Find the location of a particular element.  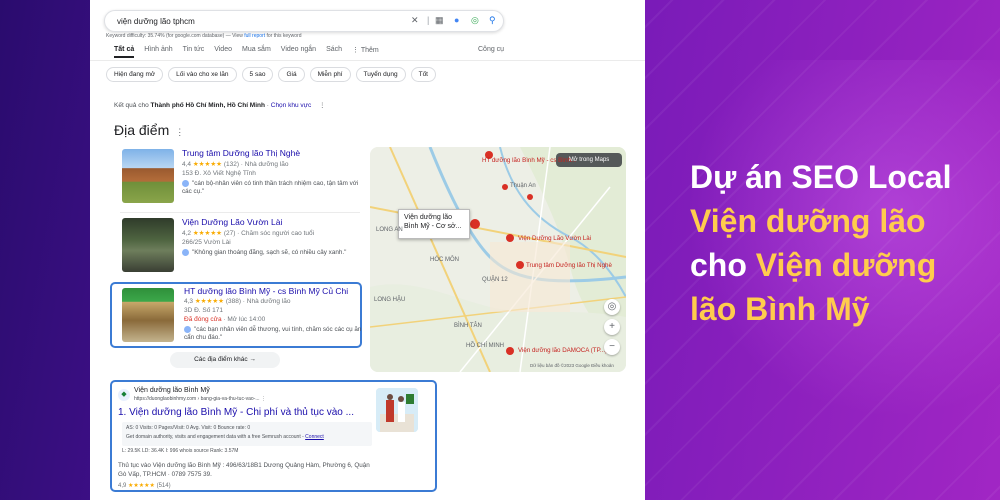

map-zoom-in-button: + is located at coordinates (612, 327).